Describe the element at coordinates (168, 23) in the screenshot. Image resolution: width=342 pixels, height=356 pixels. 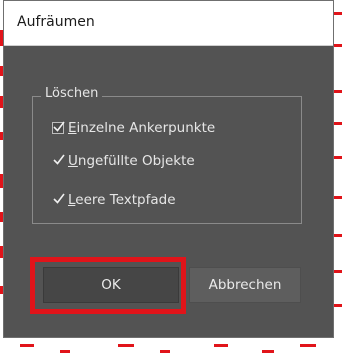
I see `dialog-titlebar: Aufräumen` at that location.